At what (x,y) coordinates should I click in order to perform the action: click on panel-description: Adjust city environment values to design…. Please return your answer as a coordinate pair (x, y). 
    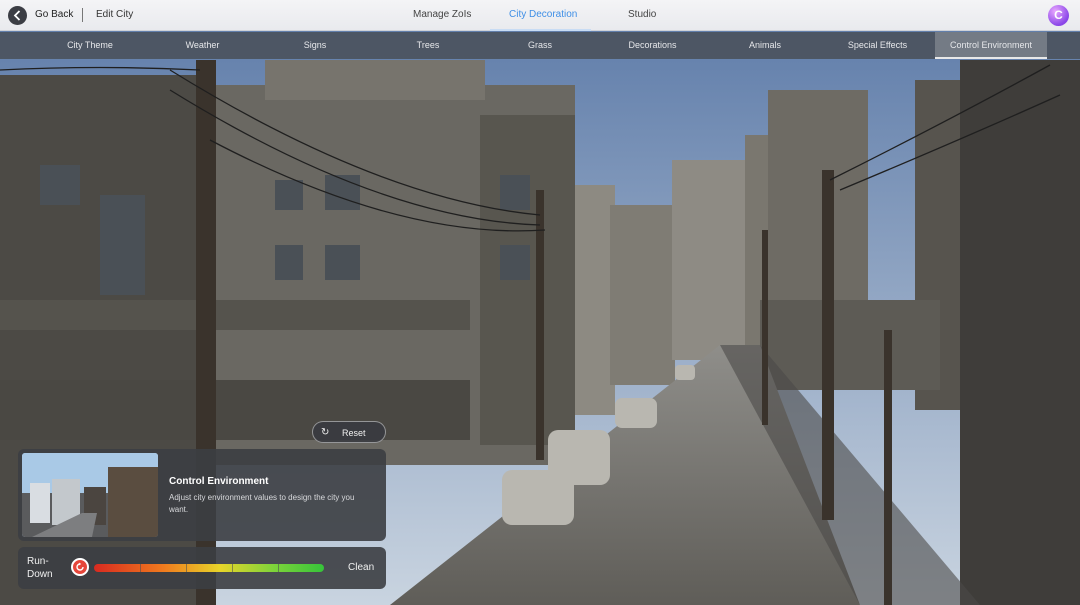
    Looking at the image, I should click on (262, 503).